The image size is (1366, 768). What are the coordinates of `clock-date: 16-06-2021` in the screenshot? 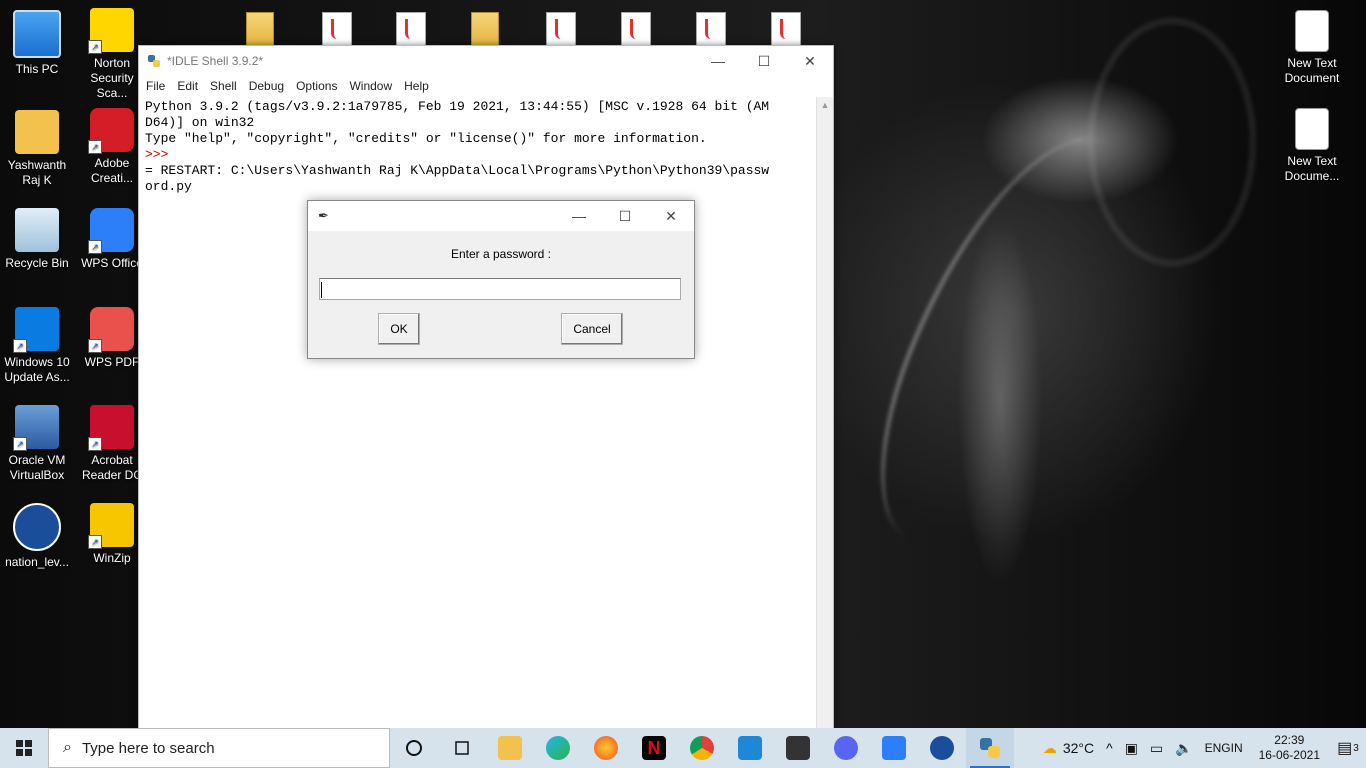 It's located at (1289, 755).